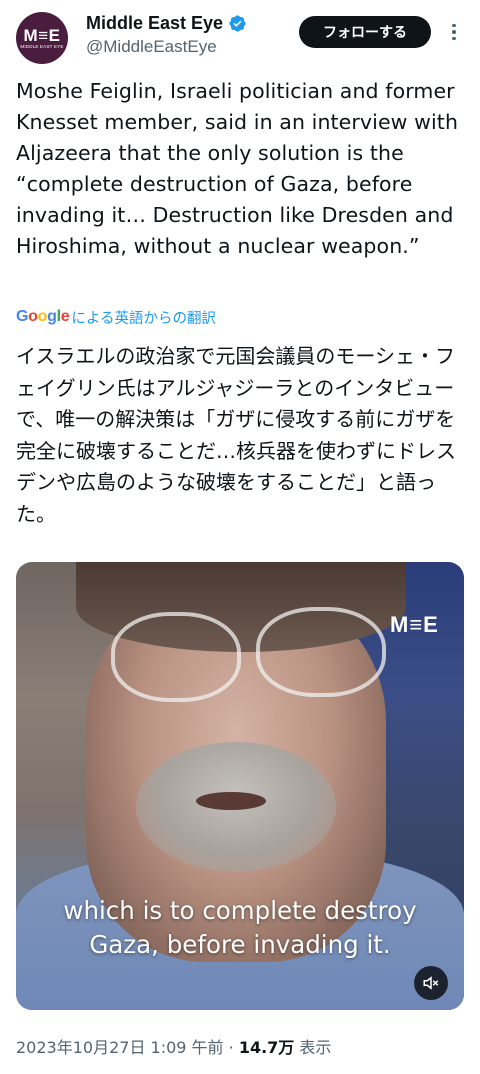  Describe the element at coordinates (143, 317) in the screenshot. I see `translation-label: による英語からの翻訳` at that location.